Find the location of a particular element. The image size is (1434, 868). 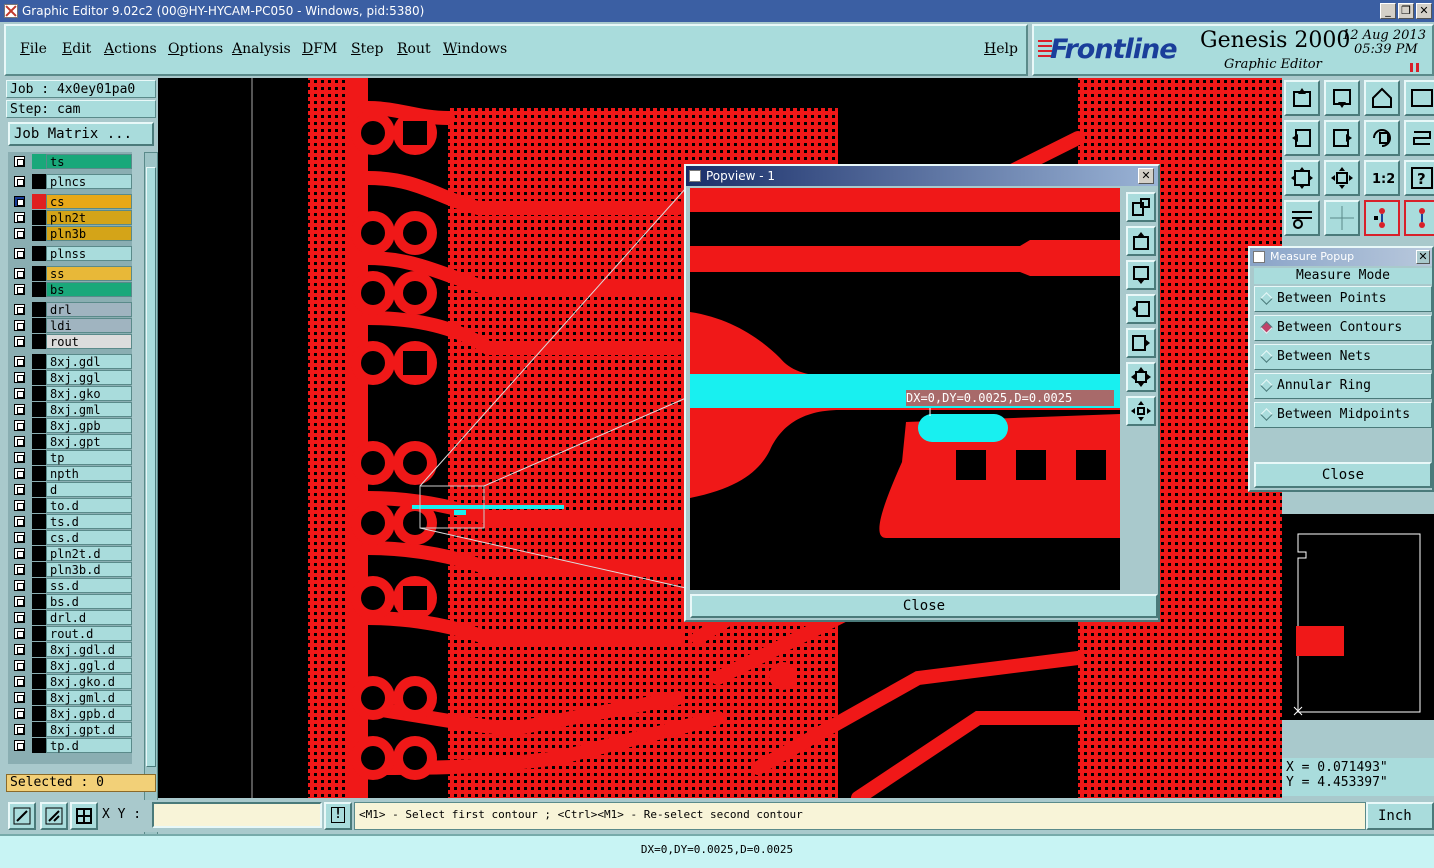

layer-row: rout.d is located at coordinates (71, 633).